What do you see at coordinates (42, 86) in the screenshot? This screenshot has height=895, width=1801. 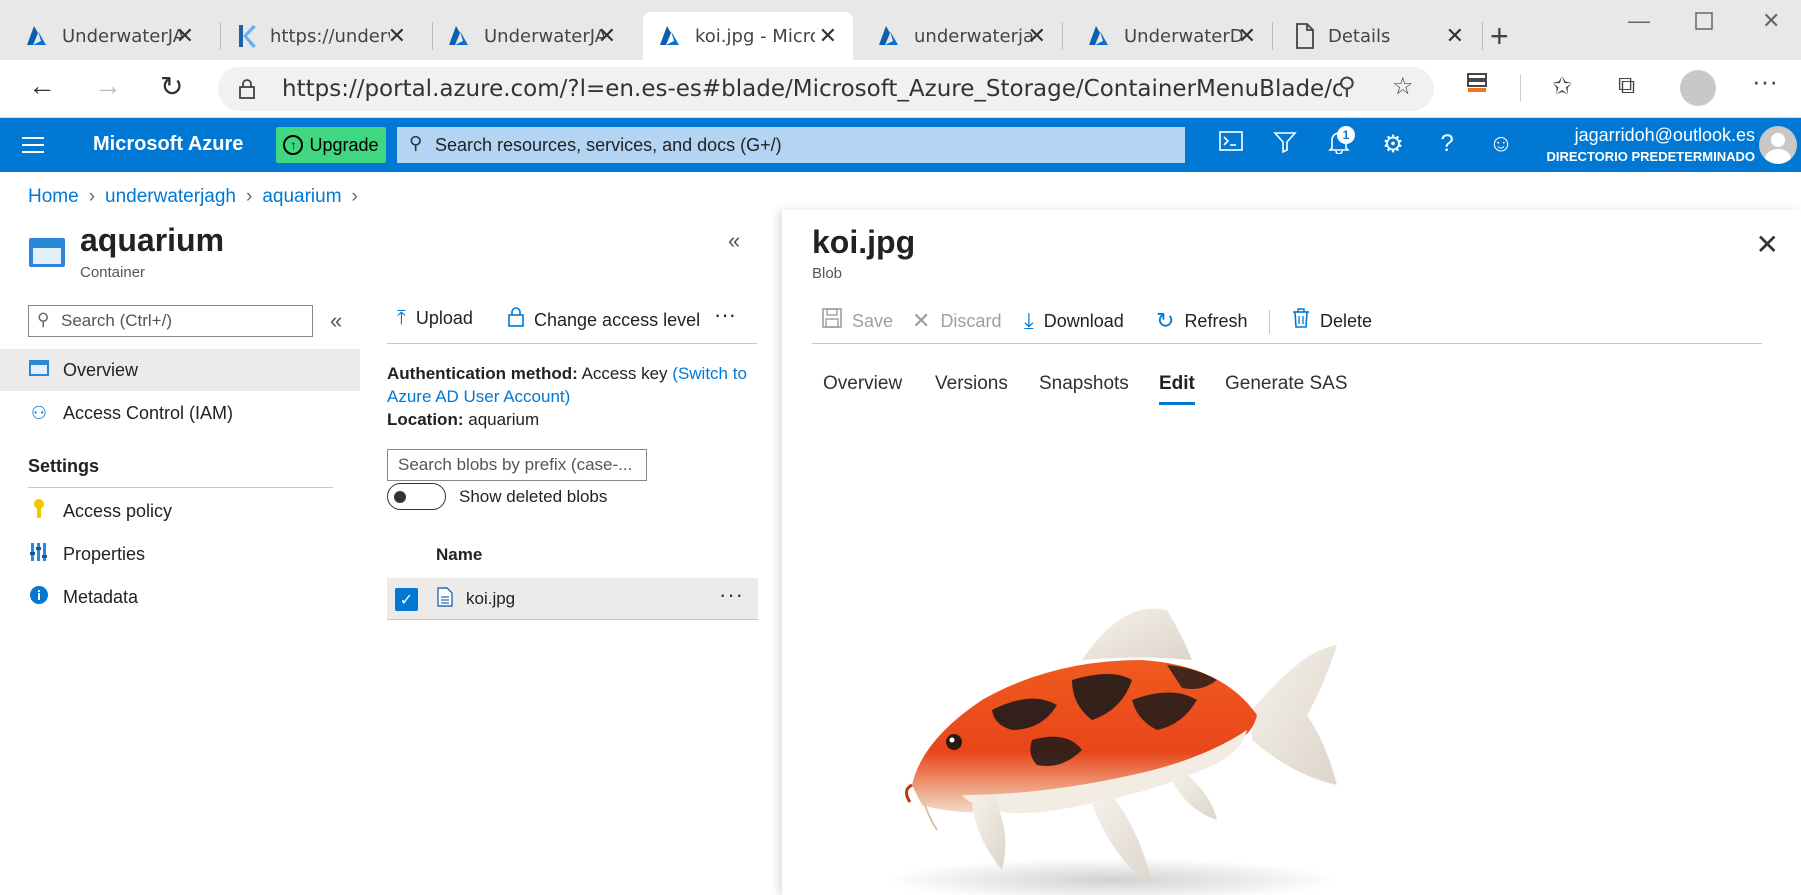 I see `back-icon: ←` at bounding box center [42, 86].